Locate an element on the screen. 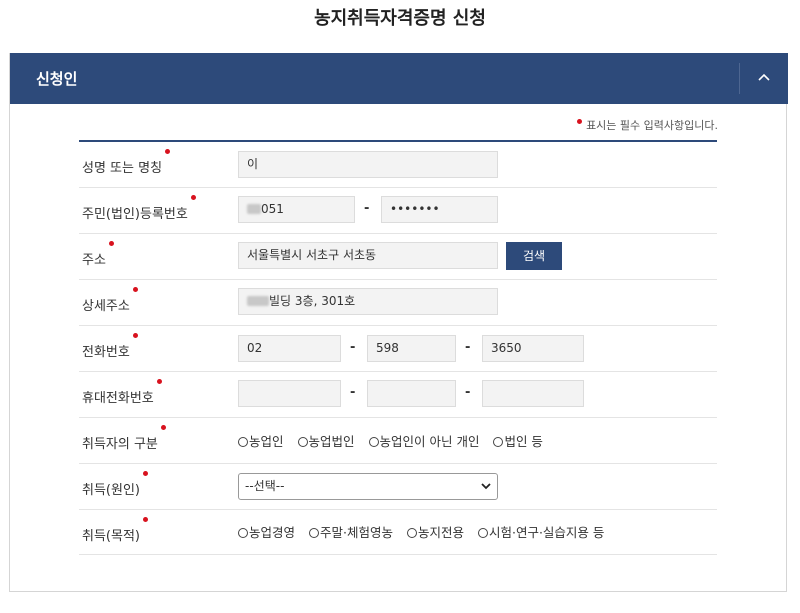 The image size is (800, 613). name-row: 성명 또는 명칭 이 is located at coordinates (398, 165).